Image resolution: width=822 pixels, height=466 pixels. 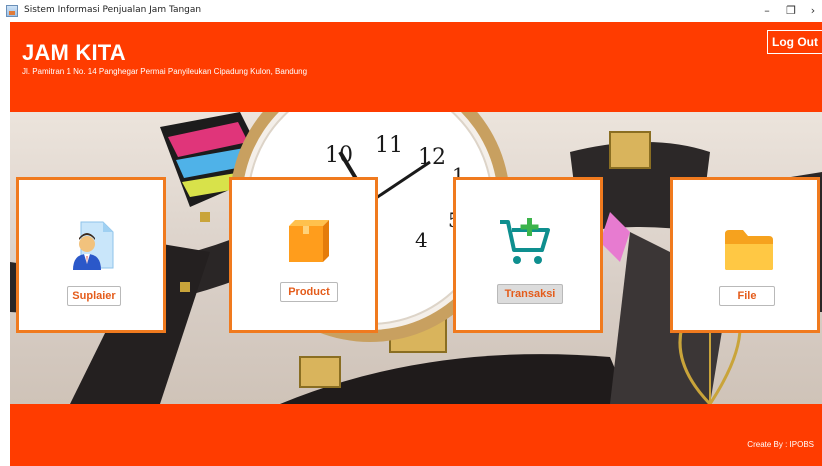 What do you see at coordinates (389, 145) in the screenshot?
I see `watch-numeral-11: 11` at bounding box center [389, 145].